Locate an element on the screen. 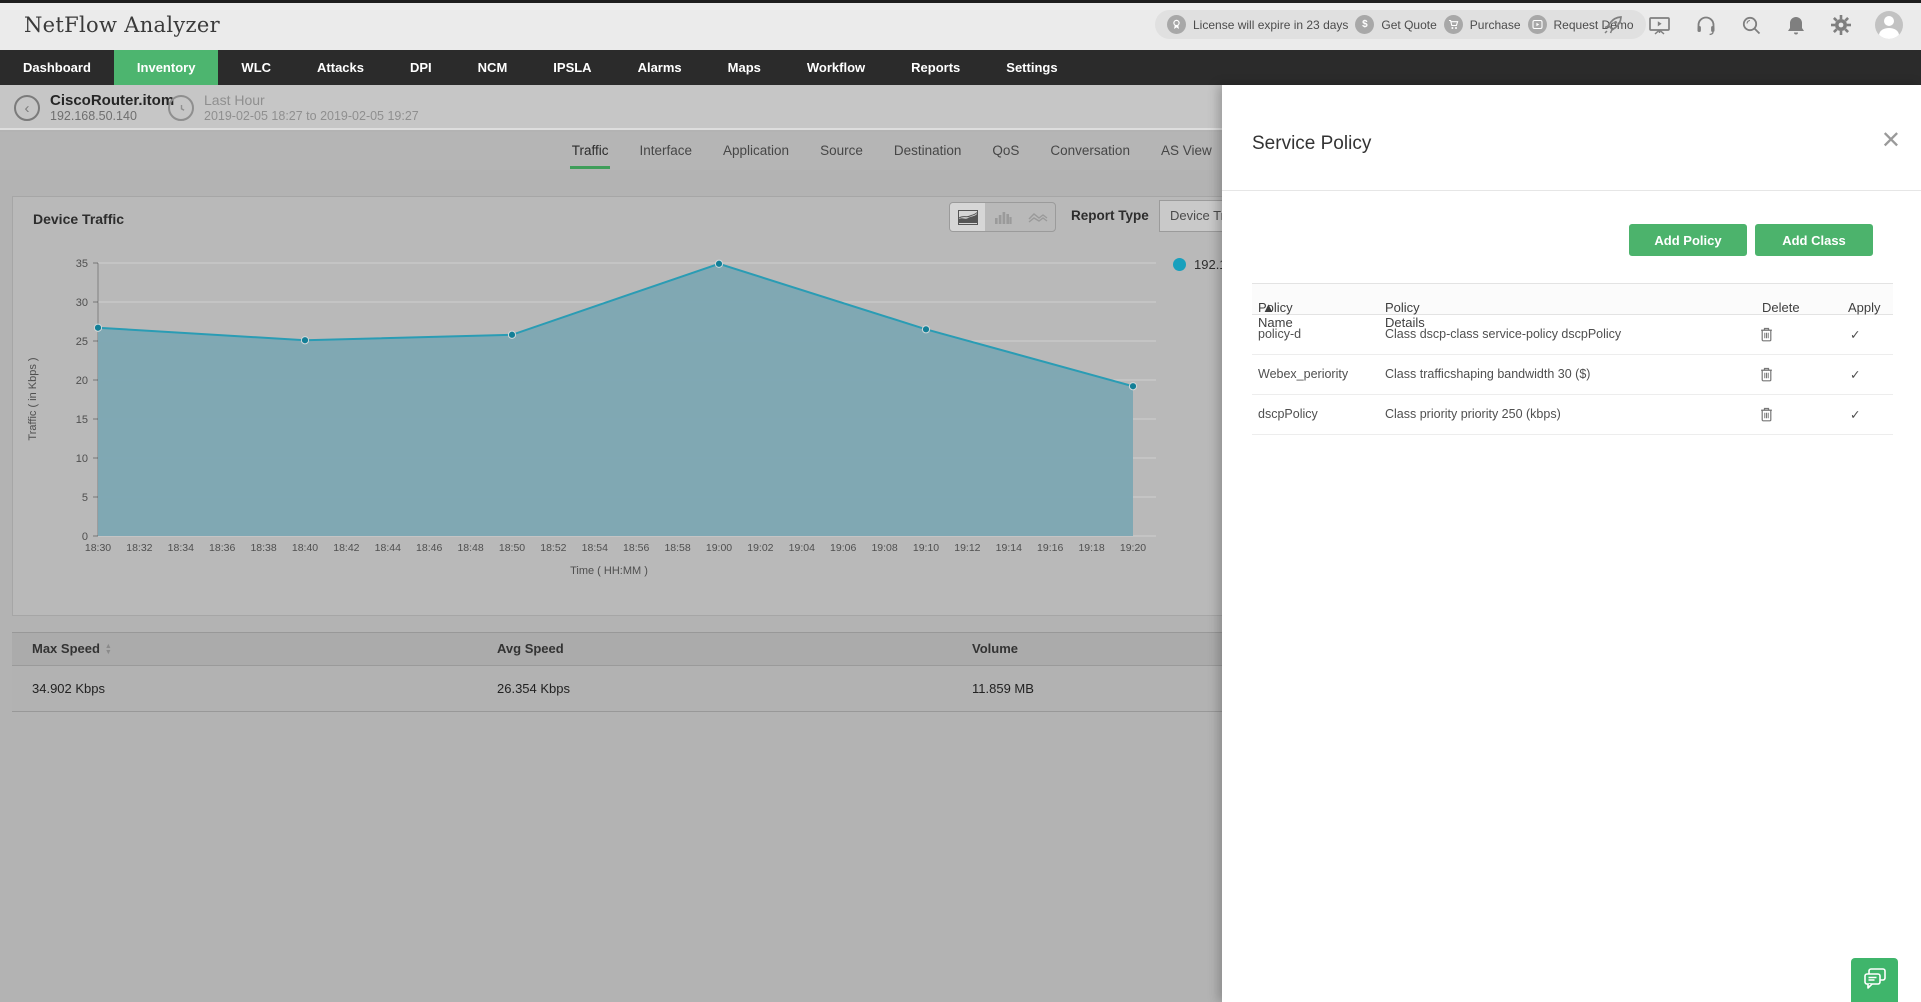  chat-button is located at coordinates (1874, 980).